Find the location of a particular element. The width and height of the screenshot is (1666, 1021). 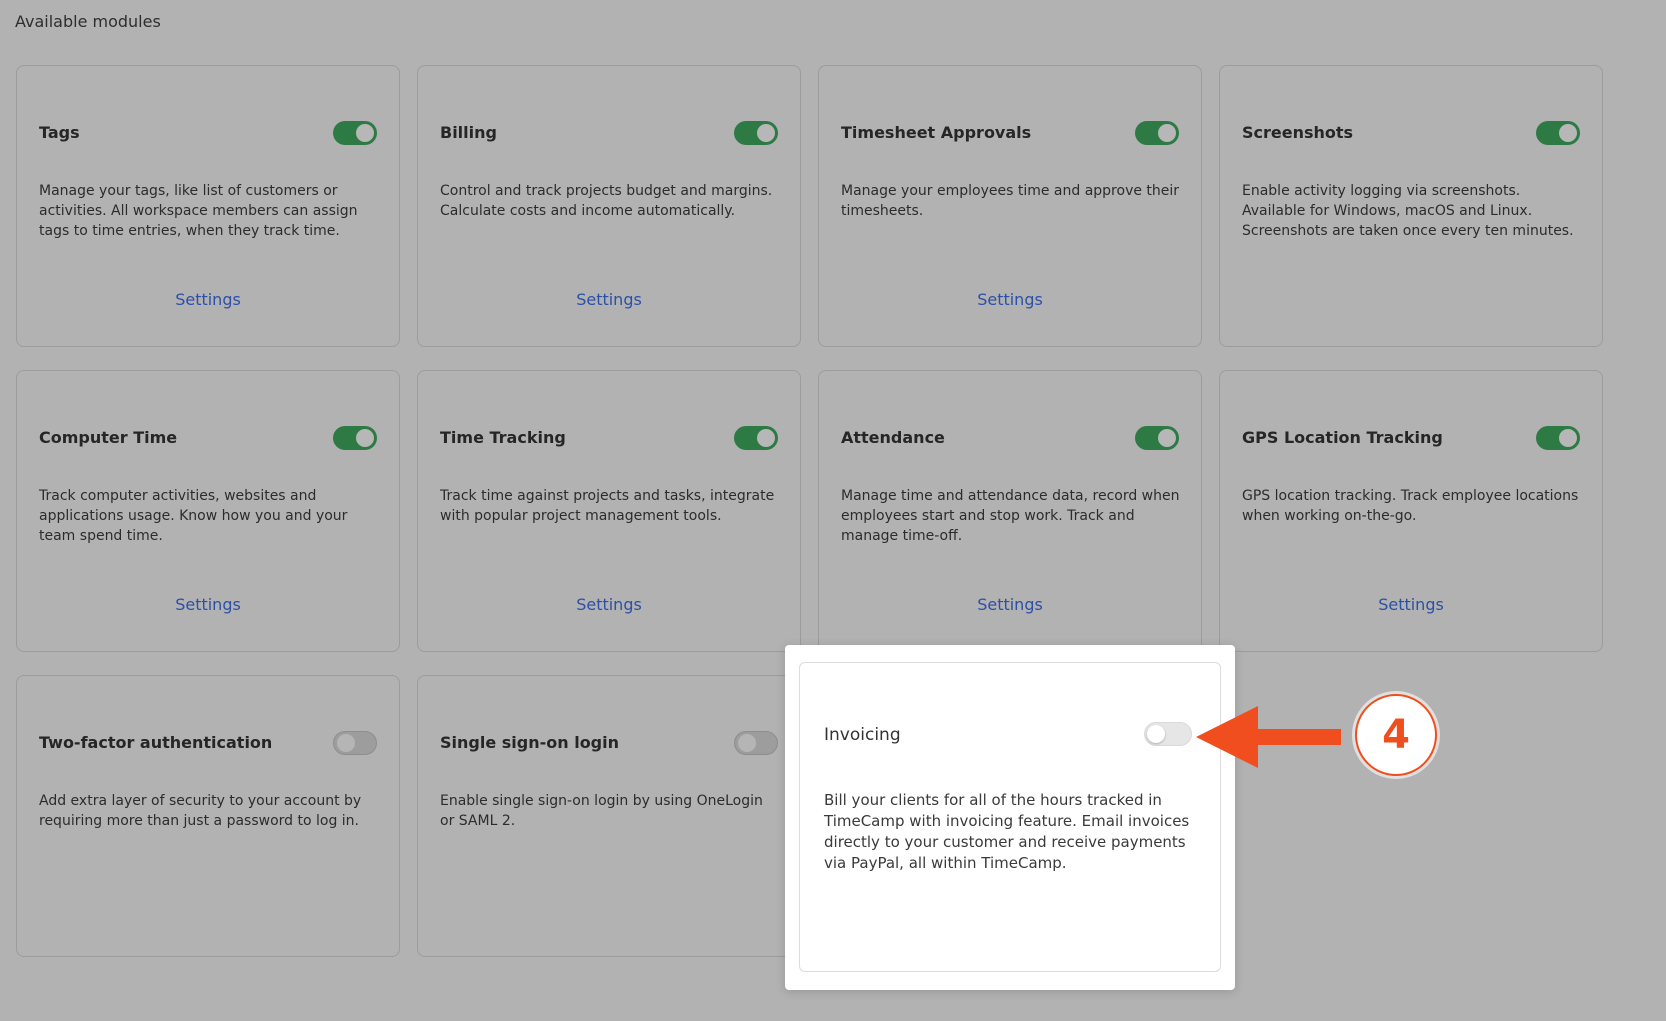

module-title: Computer Time is located at coordinates (108, 437).